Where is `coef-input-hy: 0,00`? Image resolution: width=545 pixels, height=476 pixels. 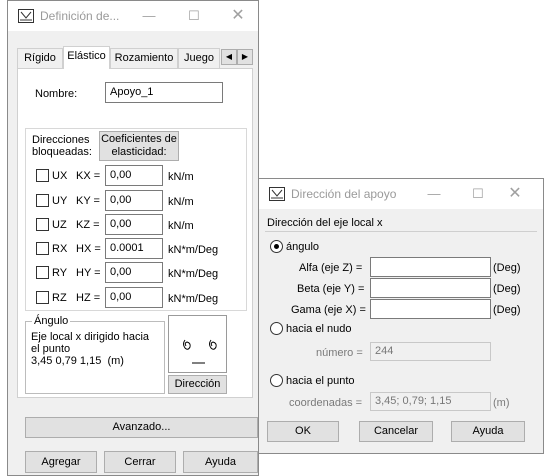
coef-input-hy: 0,00 is located at coordinates (134, 272).